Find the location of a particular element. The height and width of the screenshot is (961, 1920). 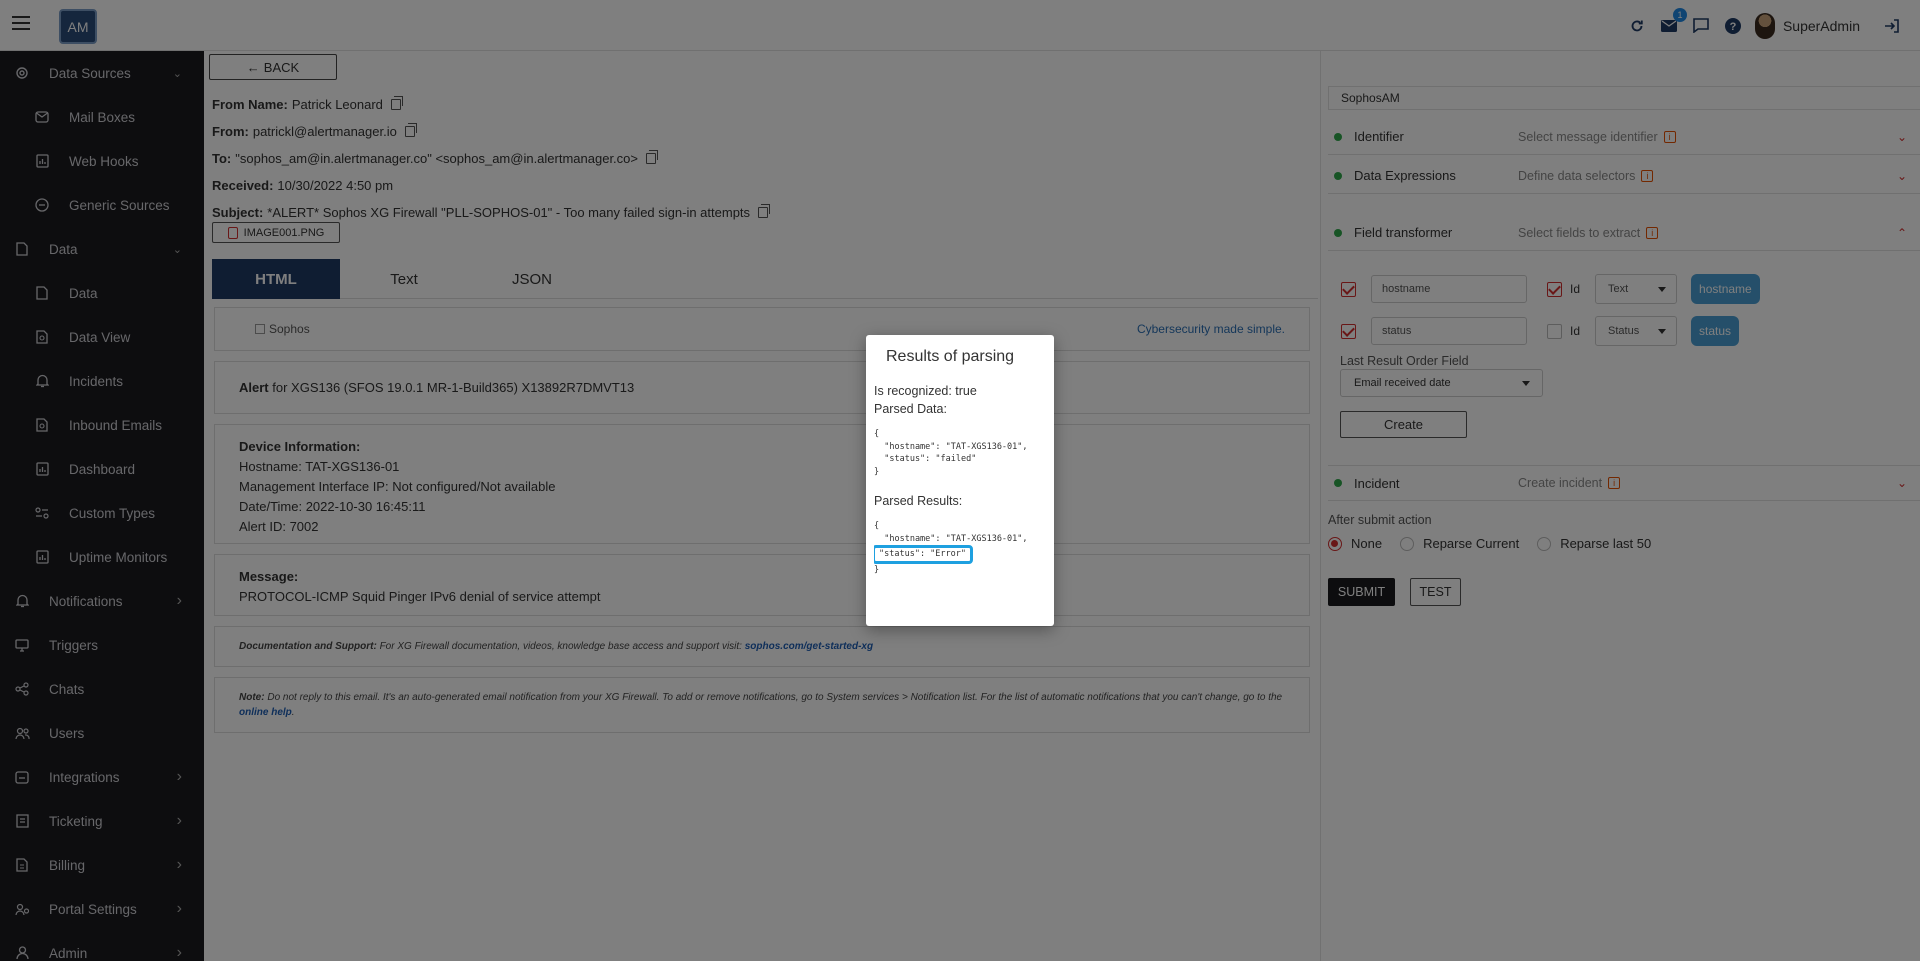

parsed-data-label: Parsed Data: is located at coordinates (910, 409).